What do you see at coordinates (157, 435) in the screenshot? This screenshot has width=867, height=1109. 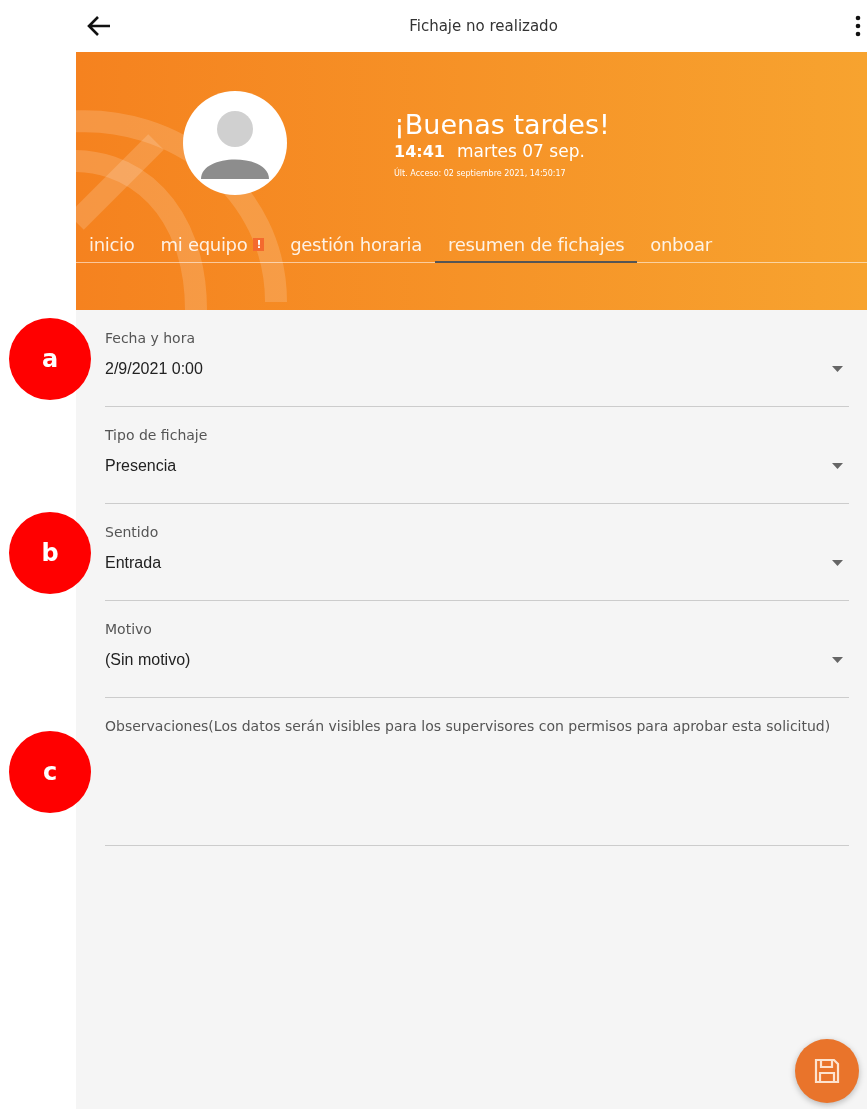 I see `field-label: Tipo de fichaje` at bounding box center [157, 435].